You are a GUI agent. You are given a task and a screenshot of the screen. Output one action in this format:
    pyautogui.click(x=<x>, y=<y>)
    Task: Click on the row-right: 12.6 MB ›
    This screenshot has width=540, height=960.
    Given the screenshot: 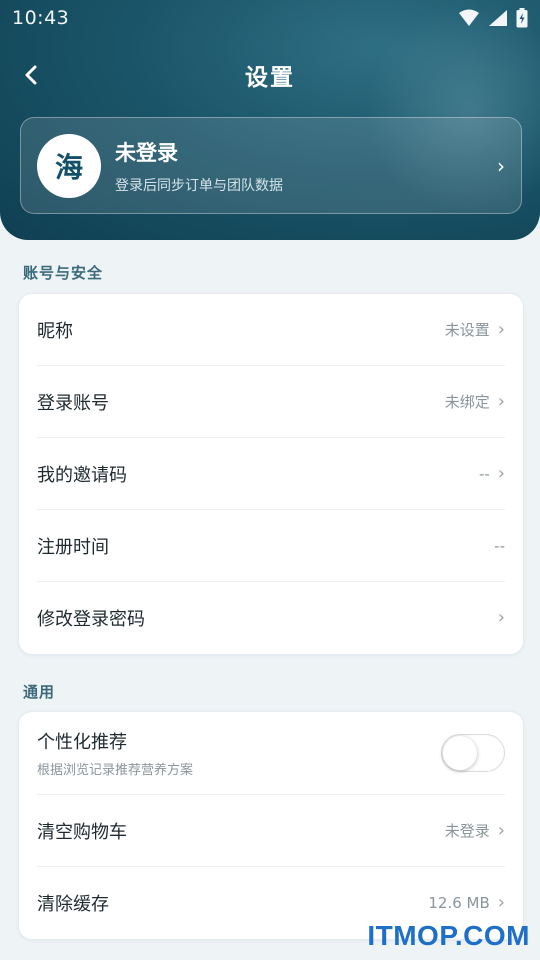 What is the action you would take?
    pyautogui.click(x=466, y=902)
    